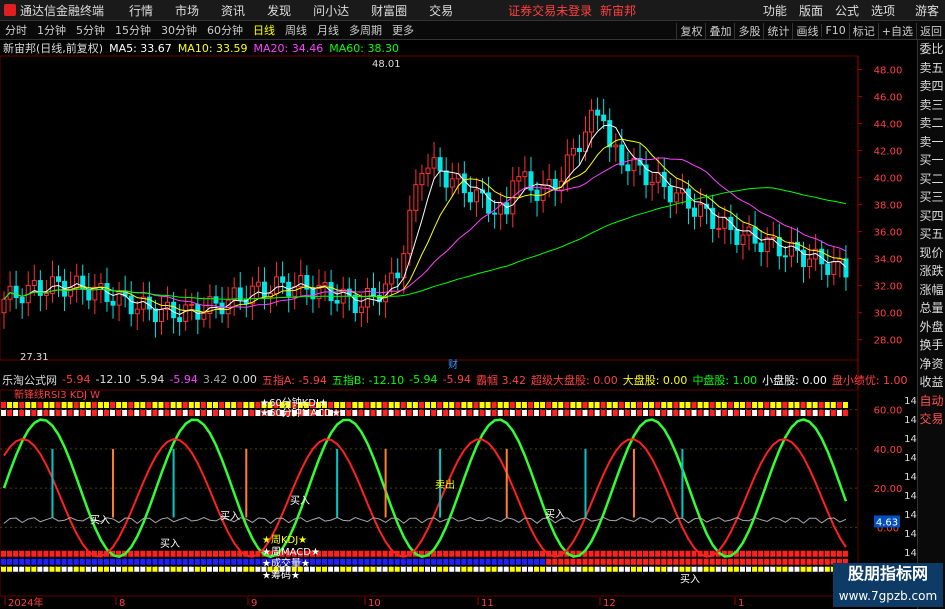  What do you see at coordinates (931, 253) in the screenshot?
I see `sidebar-item-11: 现价` at bounding box center [931, 253].